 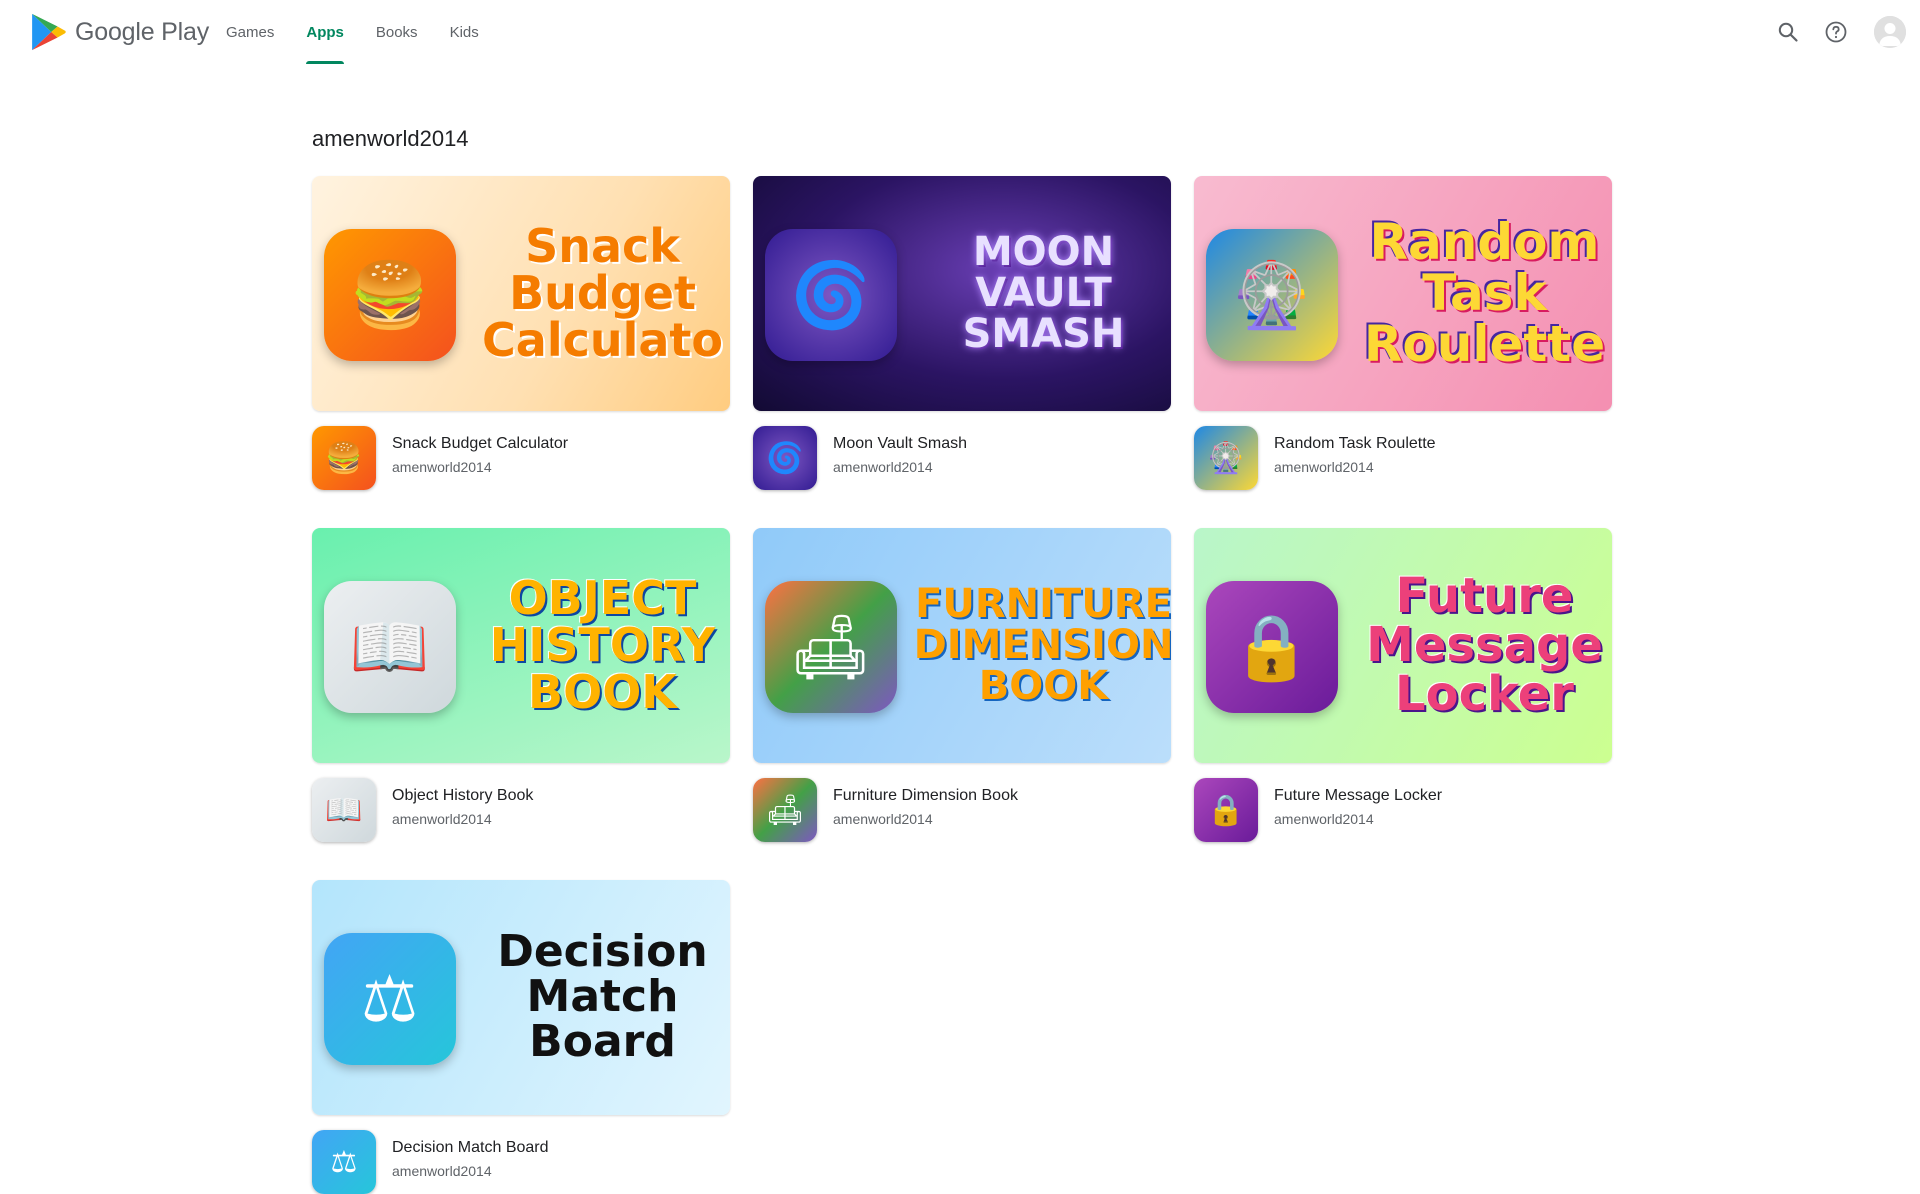 I want to click on app-meta: 🔒 Future Message Locker amenworld2014, so click(x=1403, y=810).